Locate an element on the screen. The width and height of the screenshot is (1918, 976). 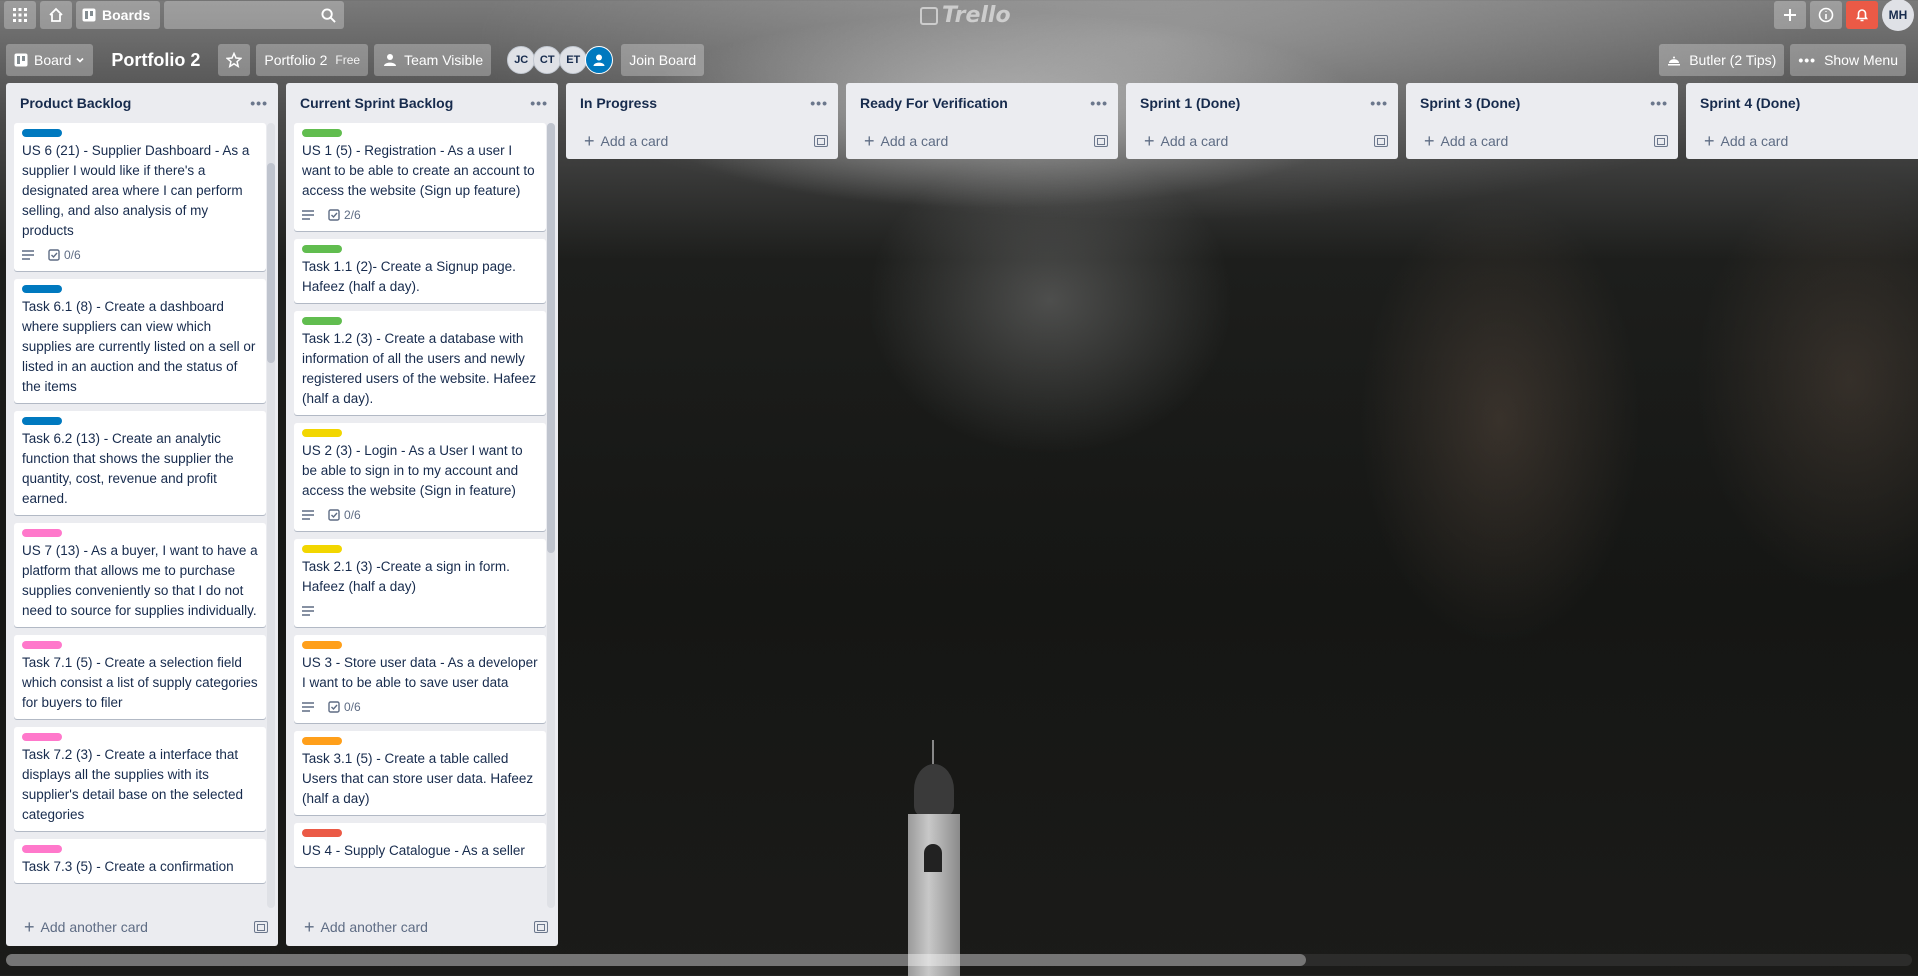
list-title: In Progress is located at coordinates (618, 103).